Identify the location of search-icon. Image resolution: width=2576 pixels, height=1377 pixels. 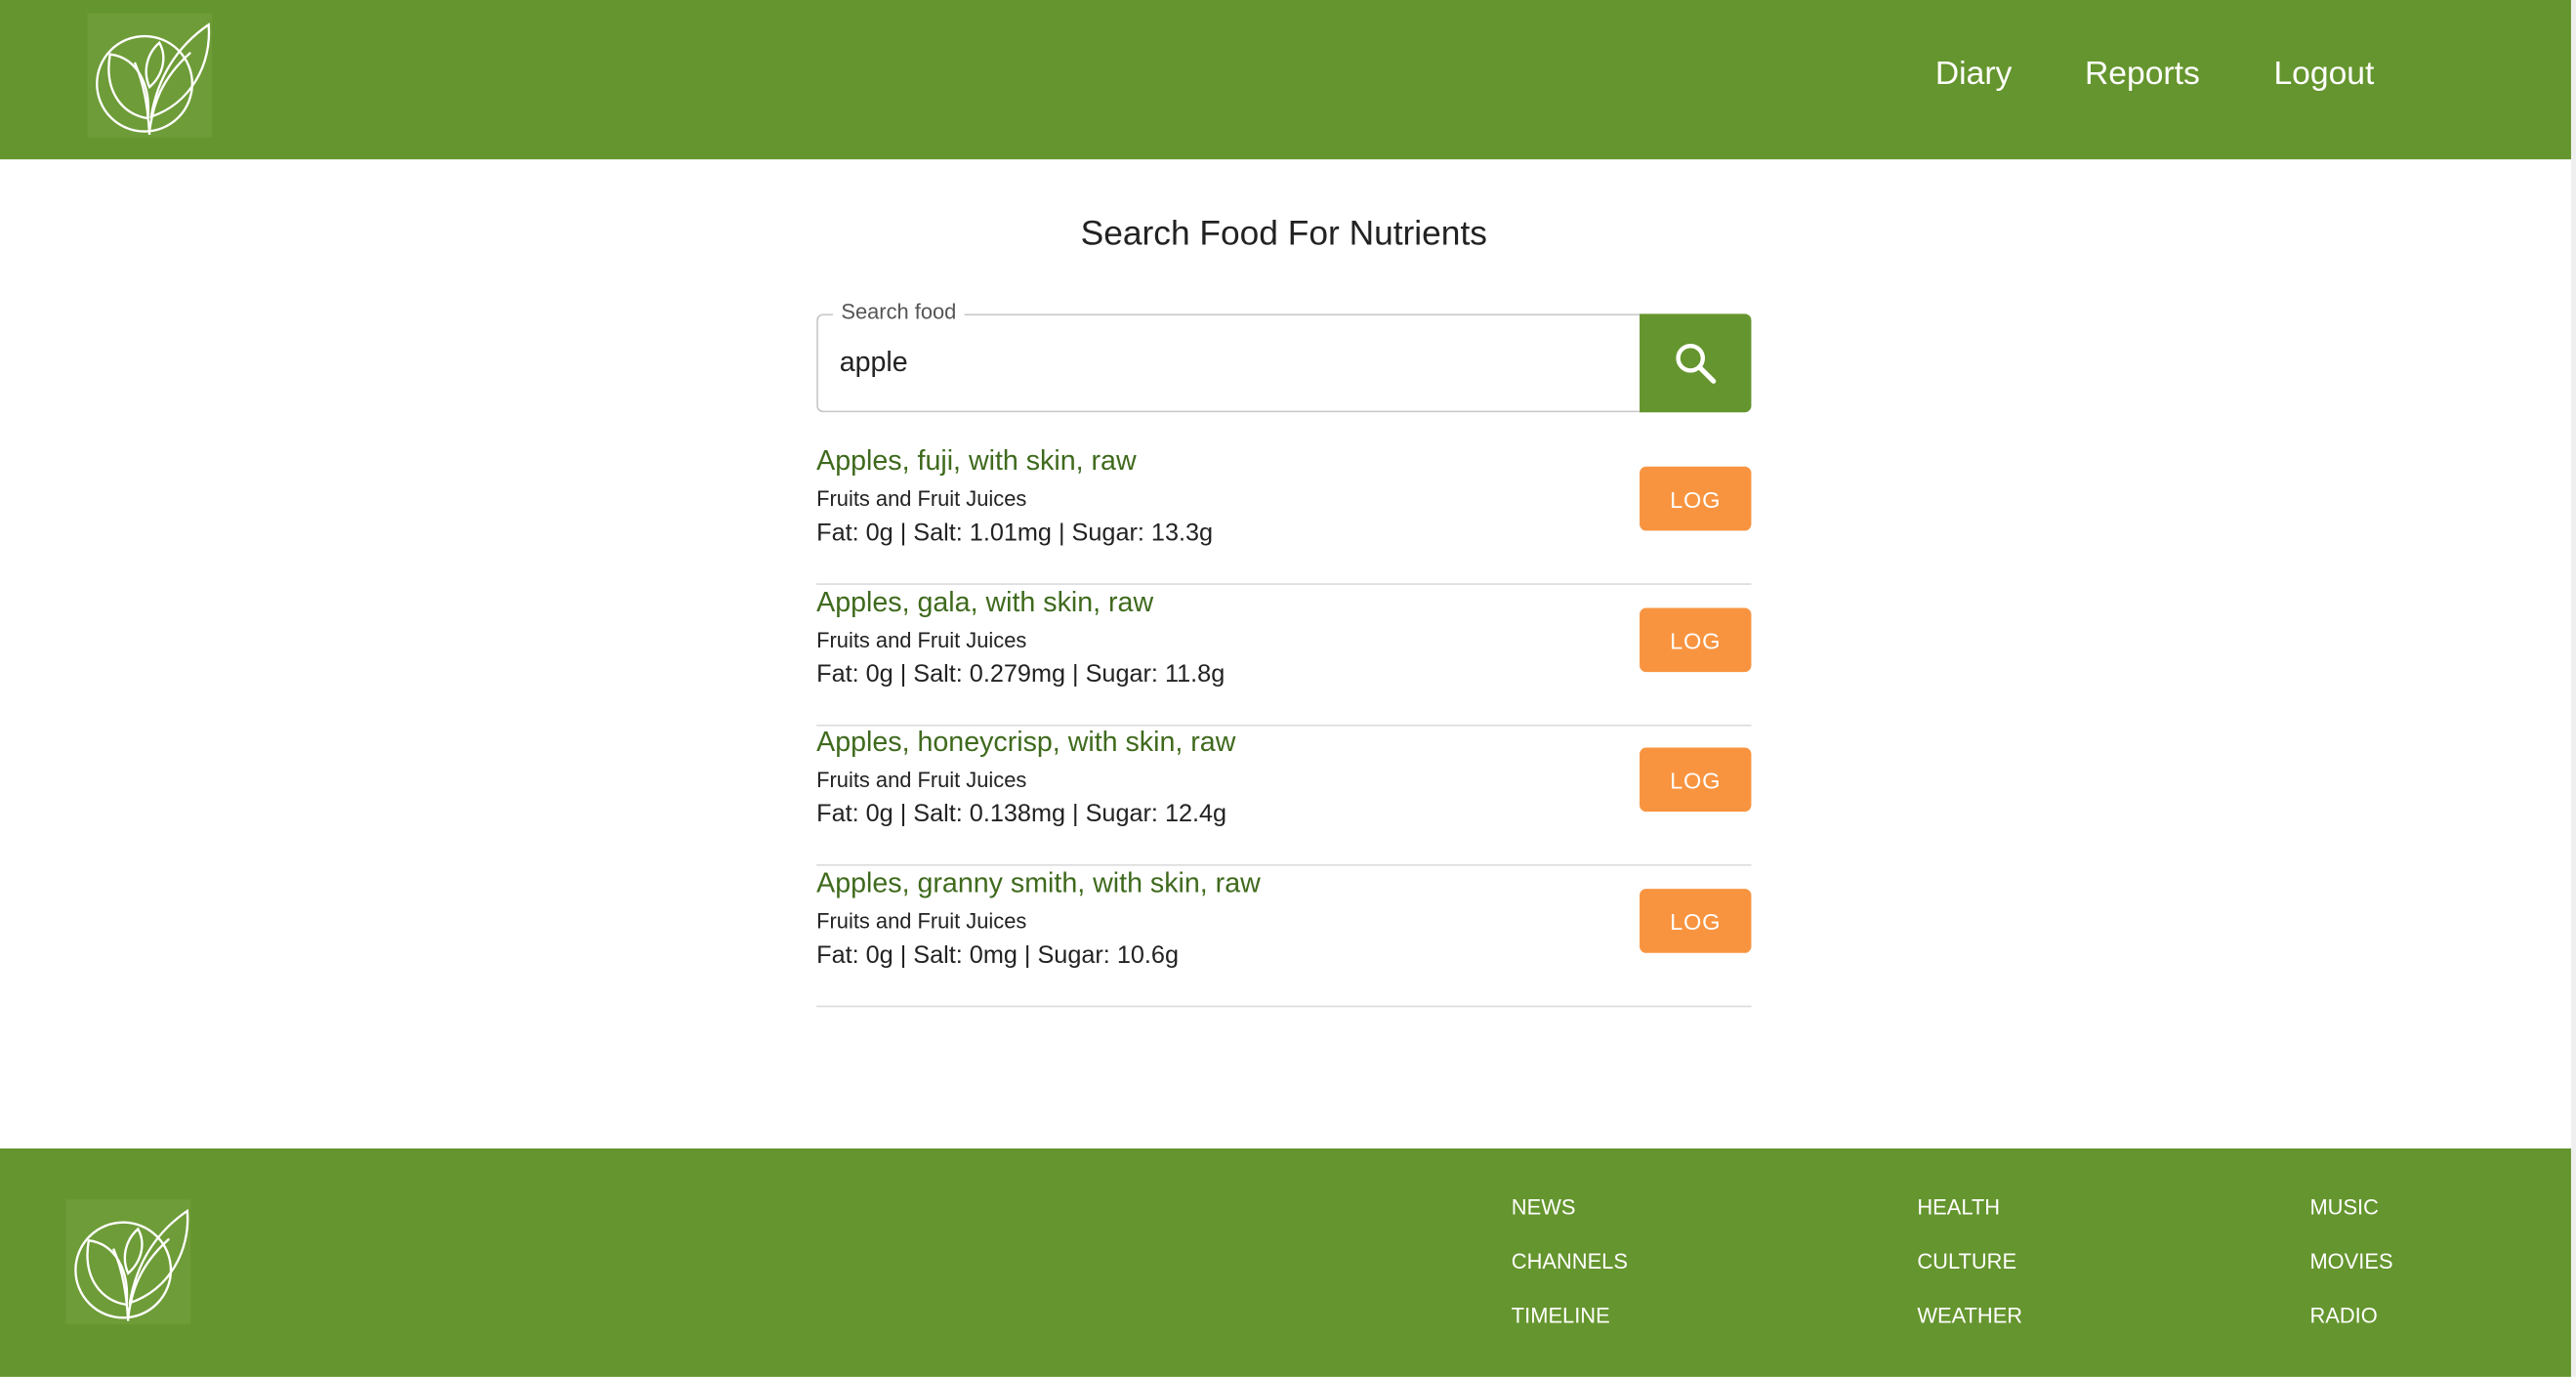
(1696, 363).